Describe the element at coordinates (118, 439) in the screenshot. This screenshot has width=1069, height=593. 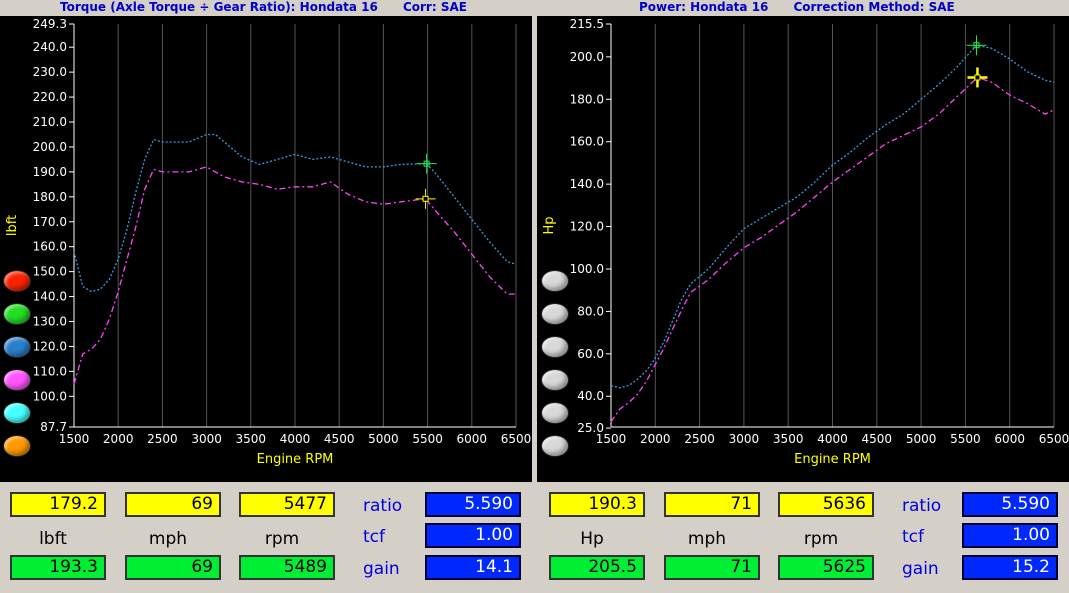
I see `torque-x-tick-label: 2000` at that location.